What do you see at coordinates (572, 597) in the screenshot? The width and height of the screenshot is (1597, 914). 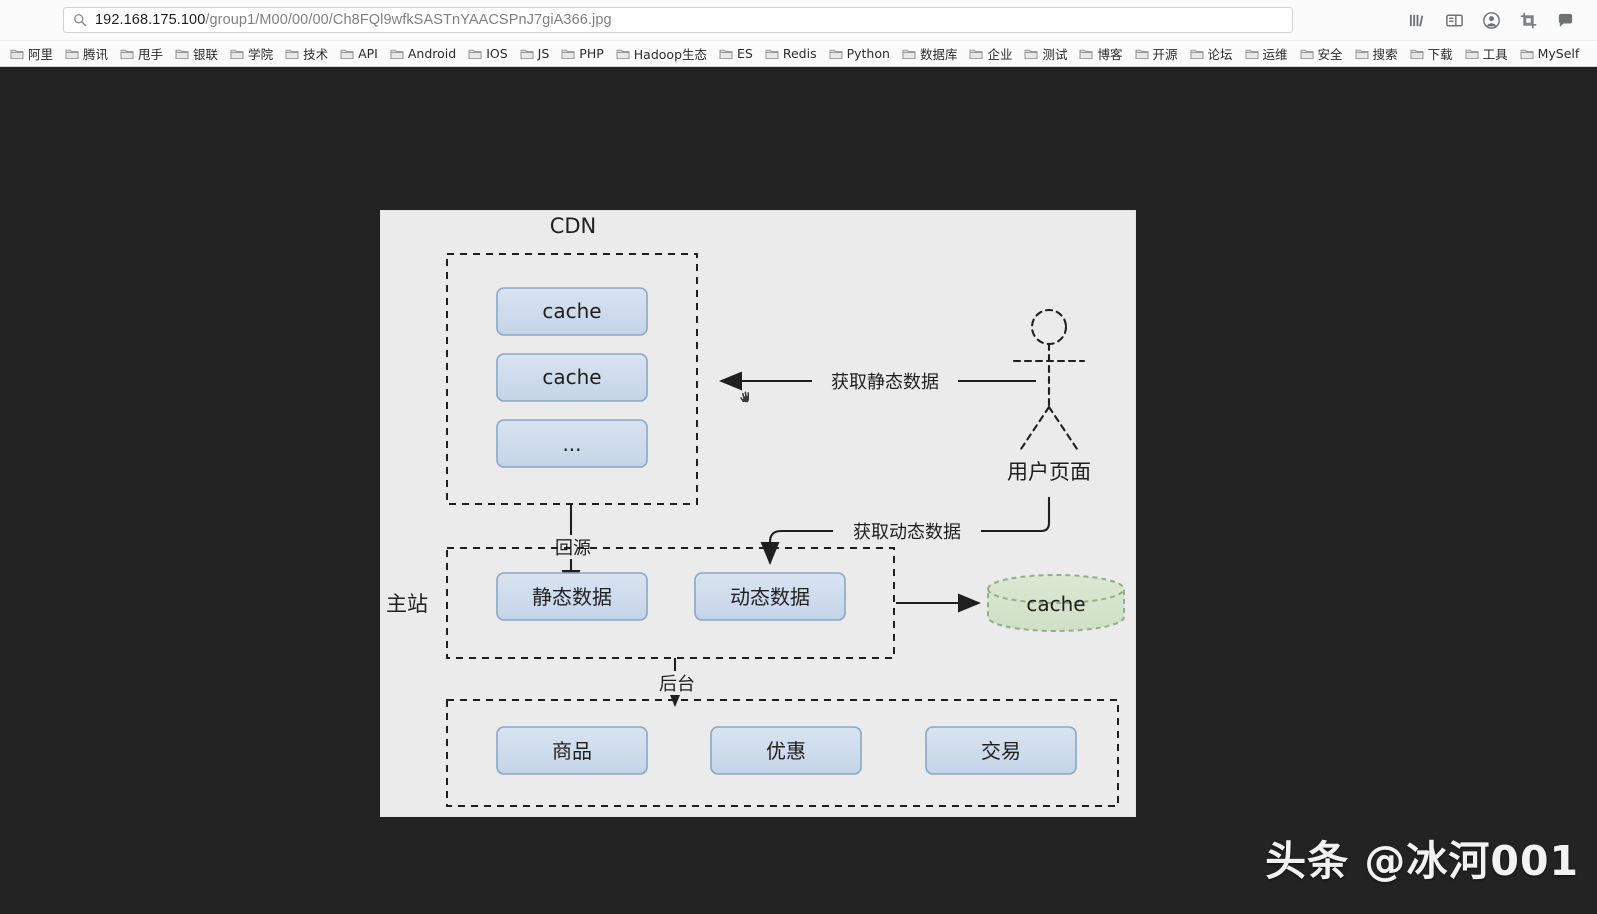 I see `mainsite-node-static-label: 静态数据` at bounding box center [572, 597].